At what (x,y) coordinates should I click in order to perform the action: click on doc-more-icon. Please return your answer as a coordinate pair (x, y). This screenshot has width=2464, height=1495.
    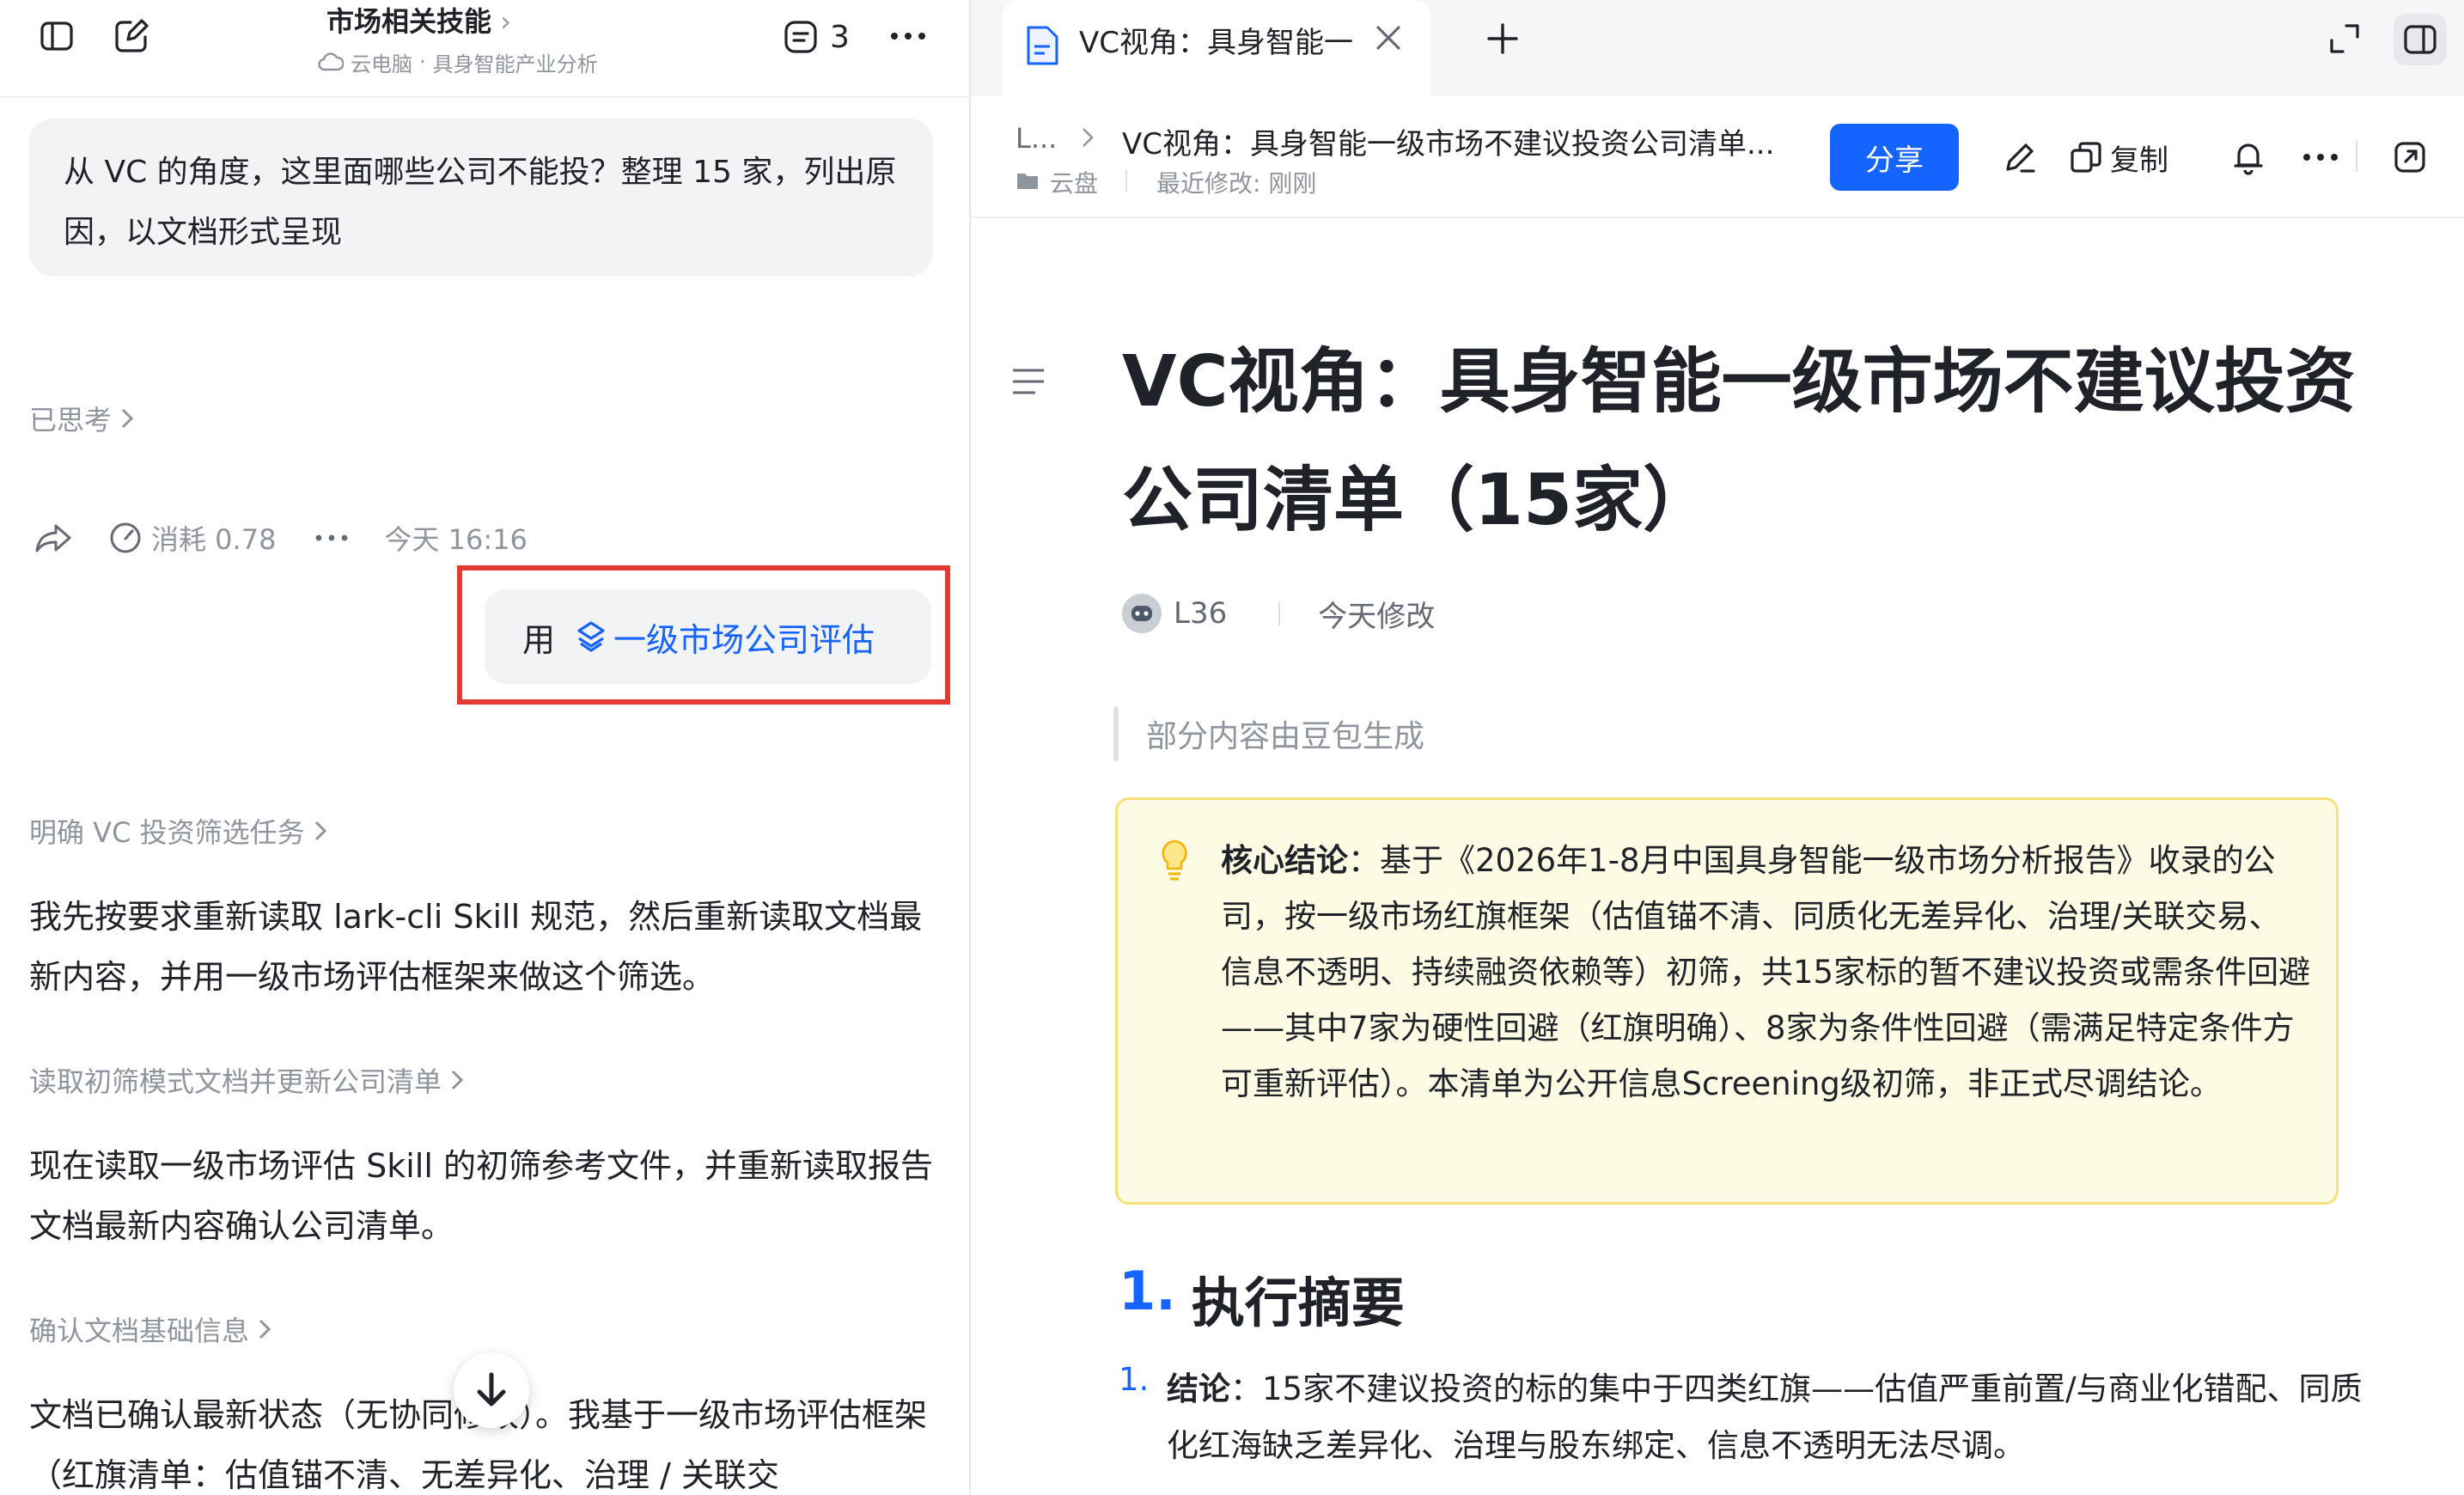
    Looking at the image, I should click on (2320, 157).